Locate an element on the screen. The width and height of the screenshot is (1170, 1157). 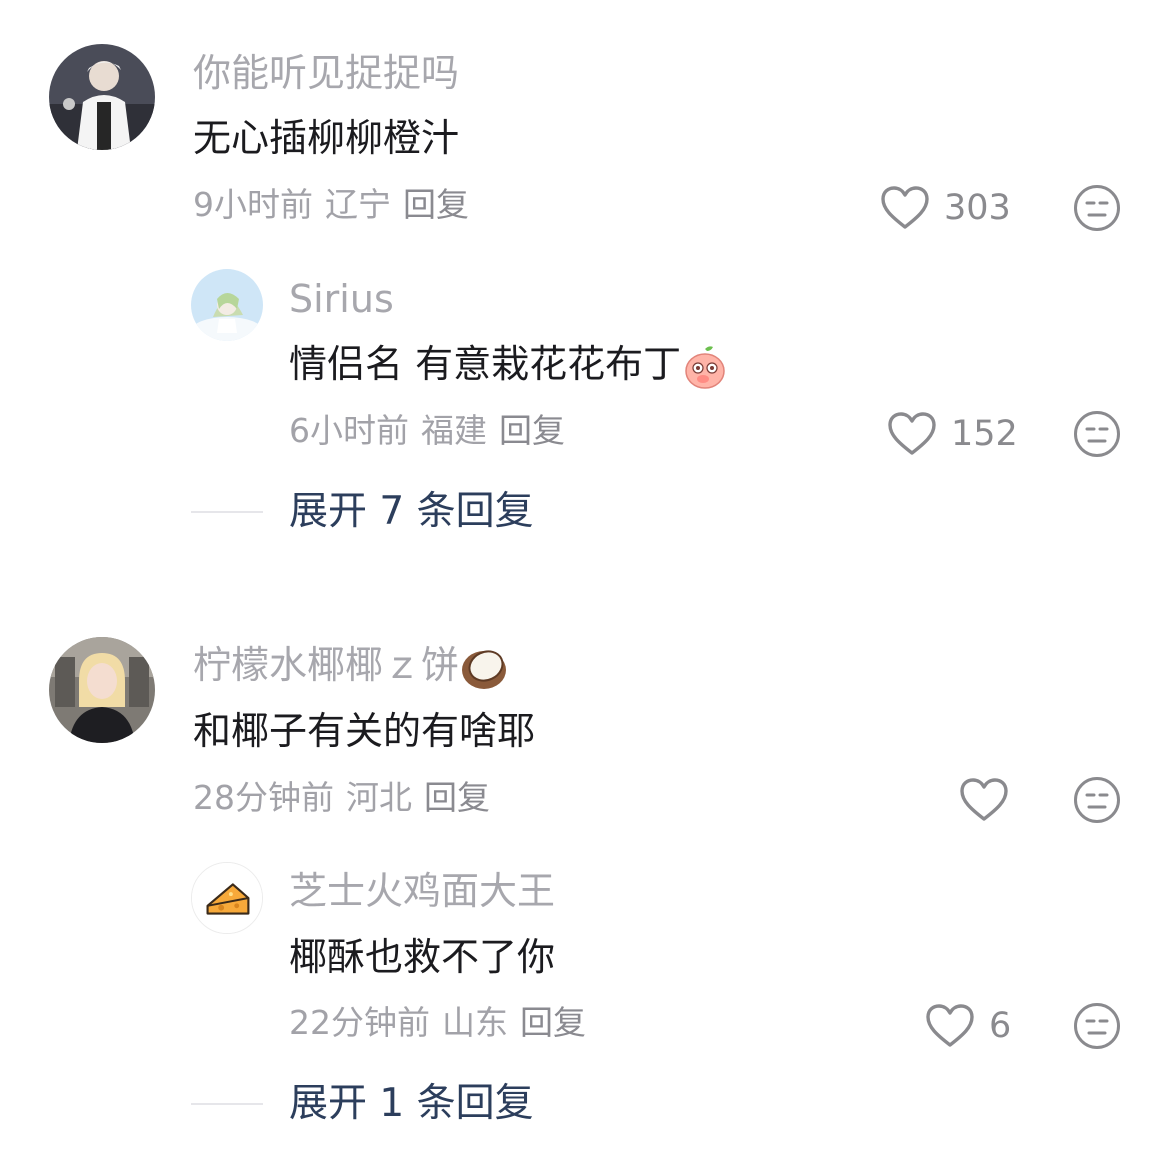
reply-time: 22分钟前 is located at coordinates (359, 1022).